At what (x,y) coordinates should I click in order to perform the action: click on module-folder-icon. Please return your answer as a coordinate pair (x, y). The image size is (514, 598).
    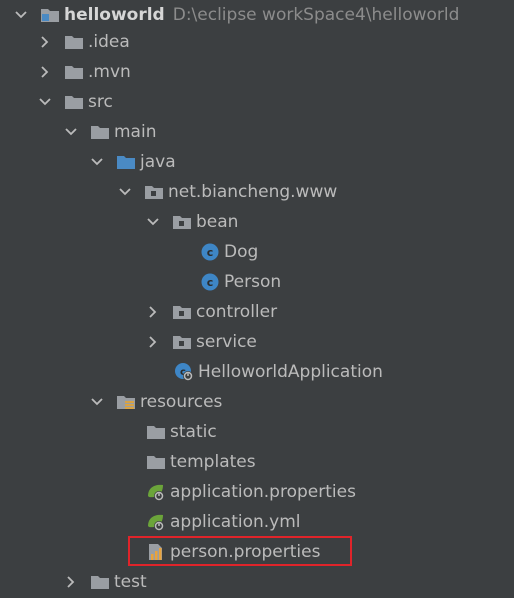
    Looking at the image, I should click on (50, 15).